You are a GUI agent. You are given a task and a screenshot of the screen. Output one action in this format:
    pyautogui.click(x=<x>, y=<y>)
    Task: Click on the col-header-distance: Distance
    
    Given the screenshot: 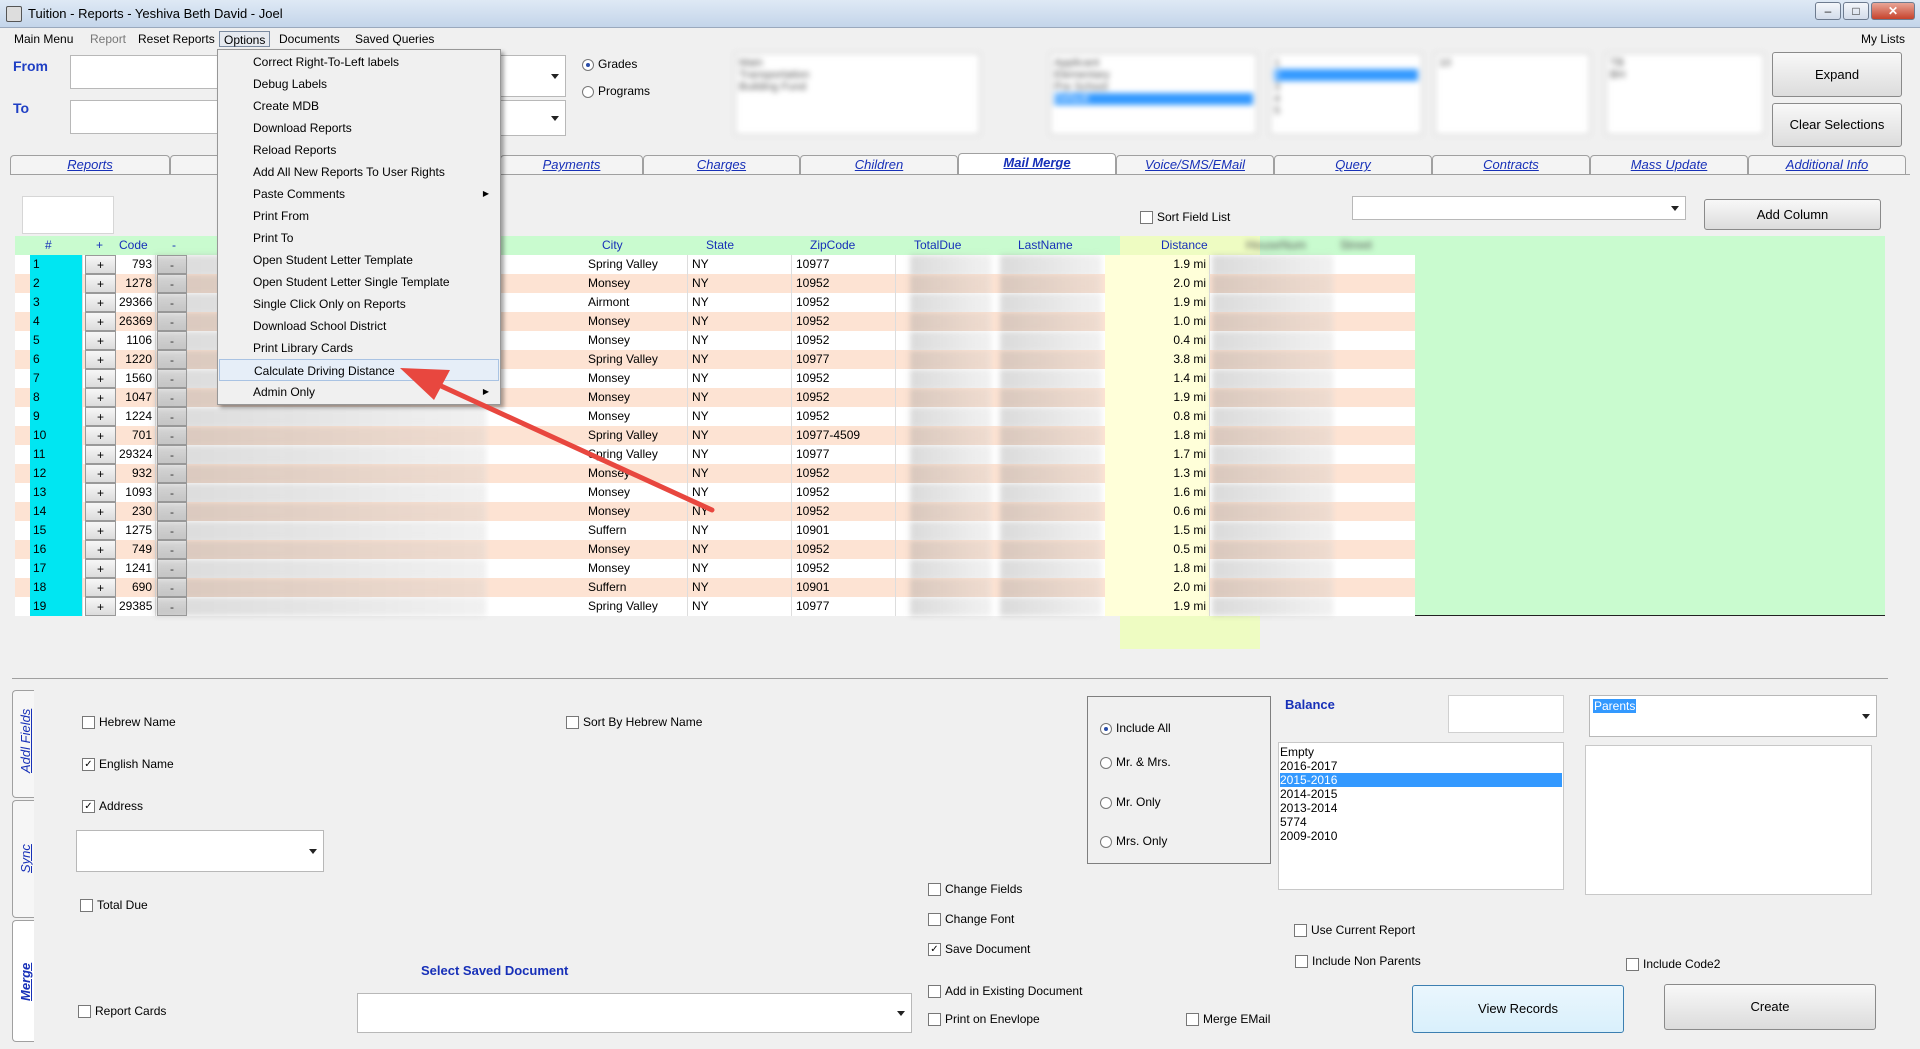 What is the action you would take?
    pyautogui.click(x=1184, y=245)
    